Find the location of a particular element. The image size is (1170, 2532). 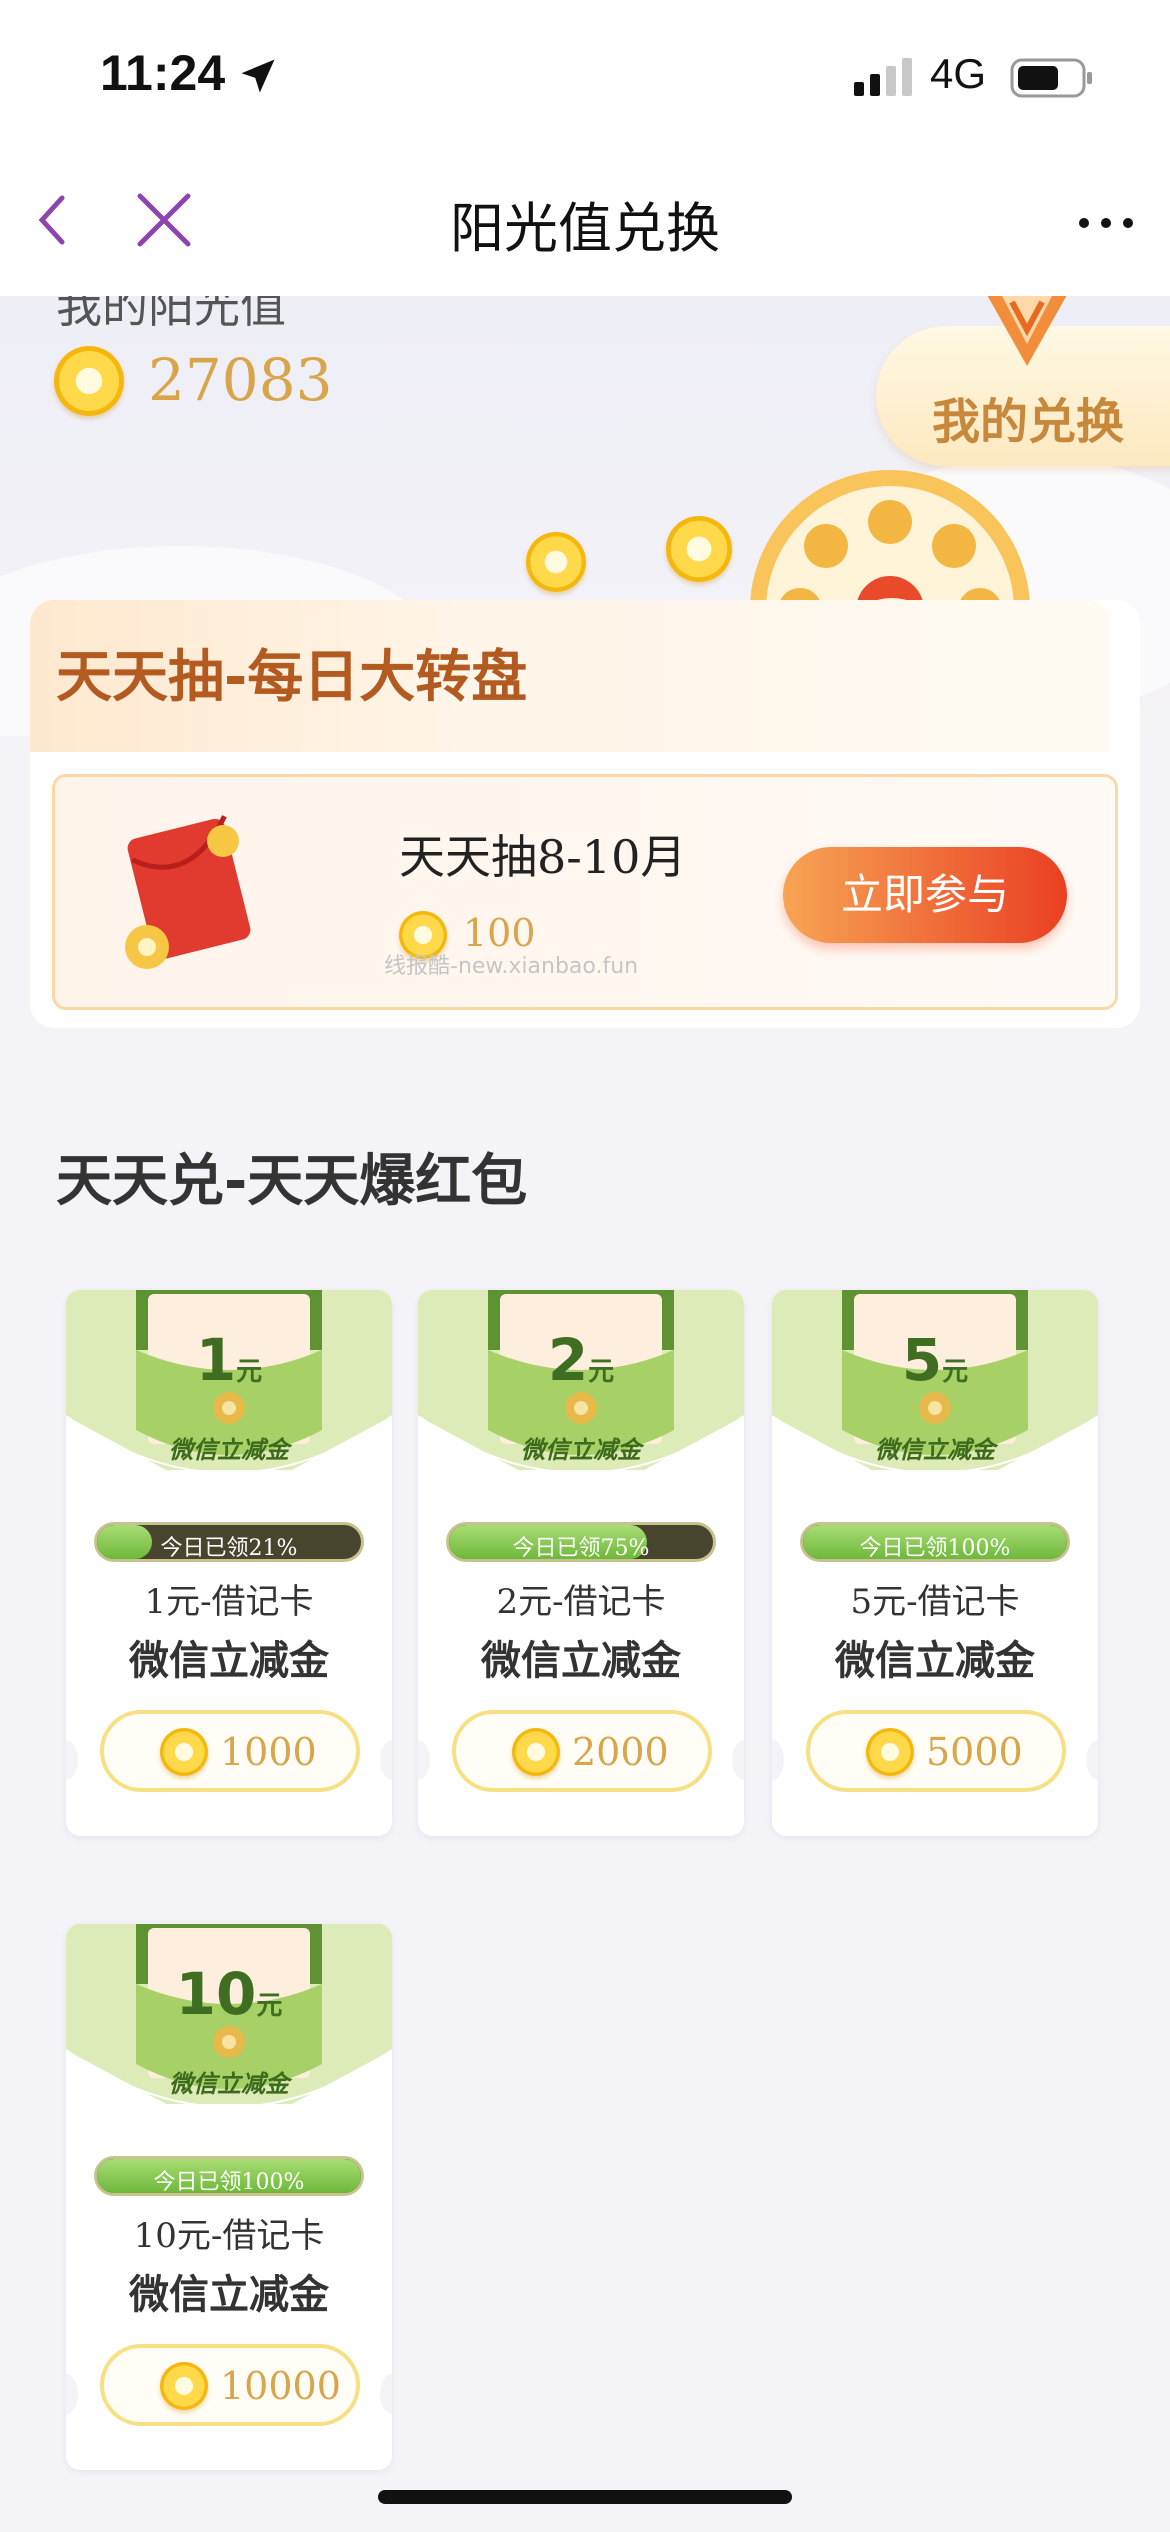

card-denomination: 5元 is located at coordinates (935, 1360).